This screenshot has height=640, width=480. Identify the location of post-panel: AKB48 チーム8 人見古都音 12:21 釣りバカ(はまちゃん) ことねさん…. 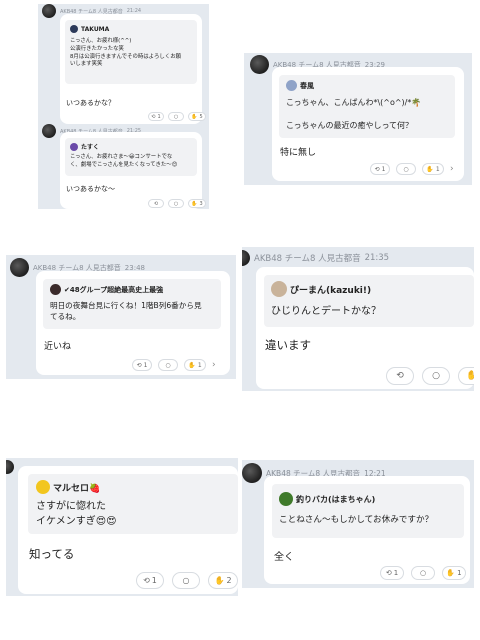
(358, 524).